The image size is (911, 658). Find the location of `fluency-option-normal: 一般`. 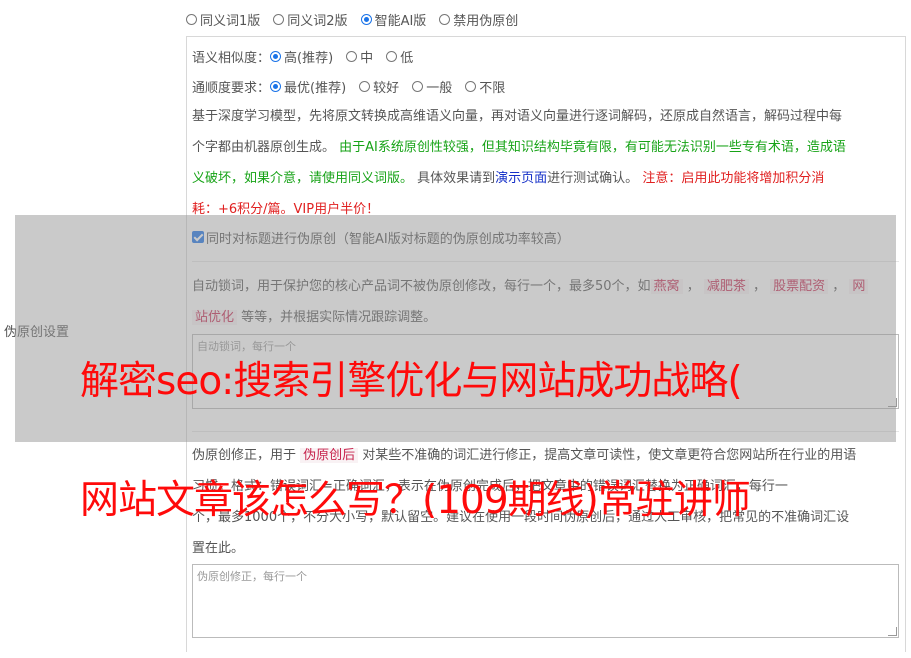

fluency-option-normal: 一般 is located at coordinates (432, 86).